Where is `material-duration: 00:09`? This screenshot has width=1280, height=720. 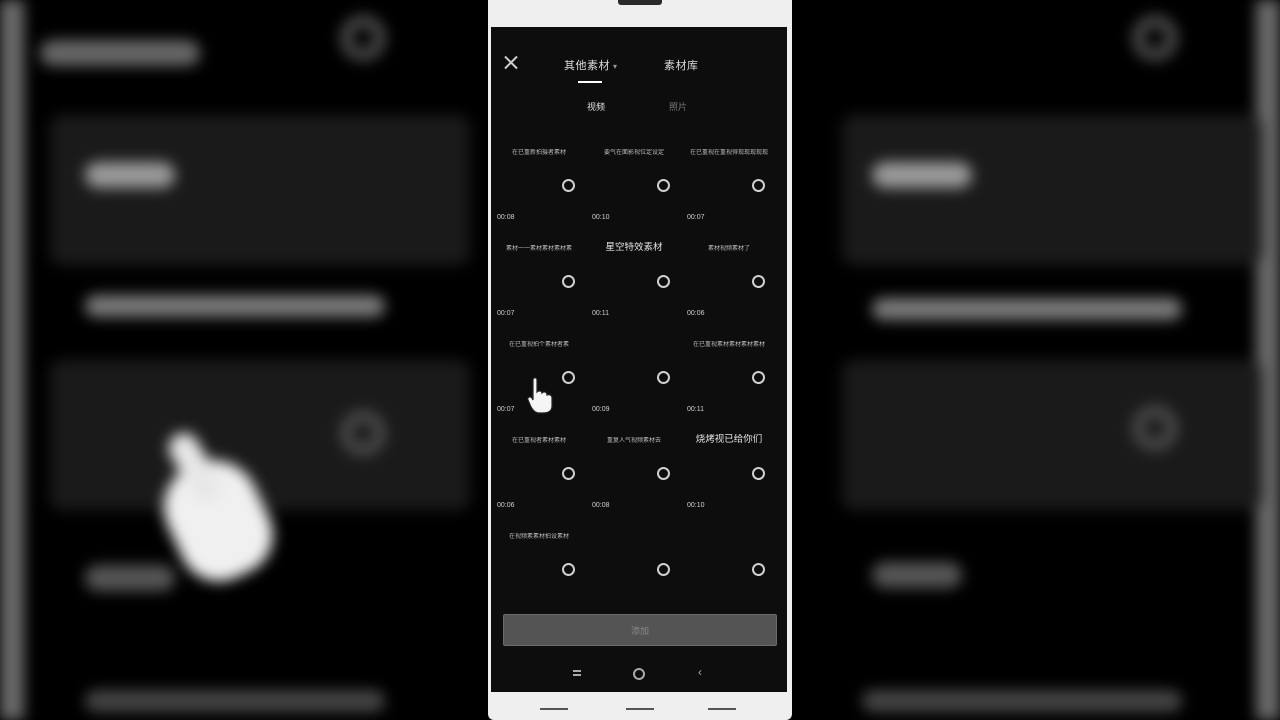
material-duration: 00:09 is located at coordinates (601, 409).